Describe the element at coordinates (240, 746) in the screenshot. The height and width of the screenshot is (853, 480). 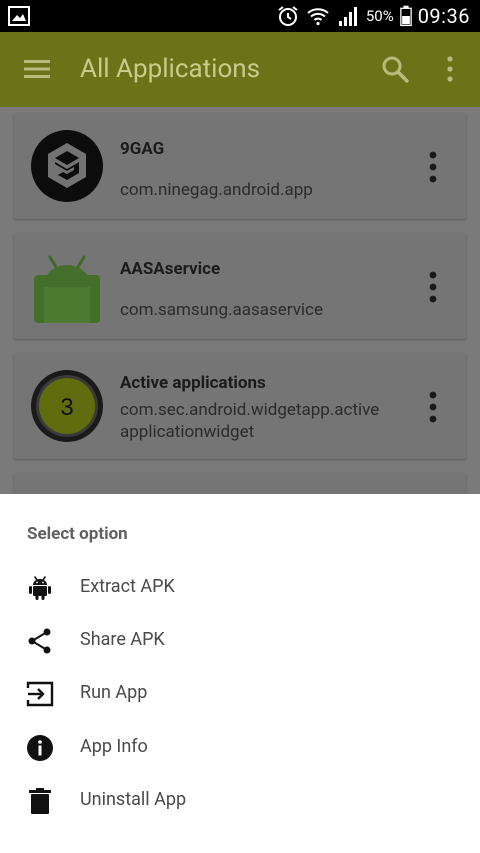
I see `option-app-info: App Info` at that location.